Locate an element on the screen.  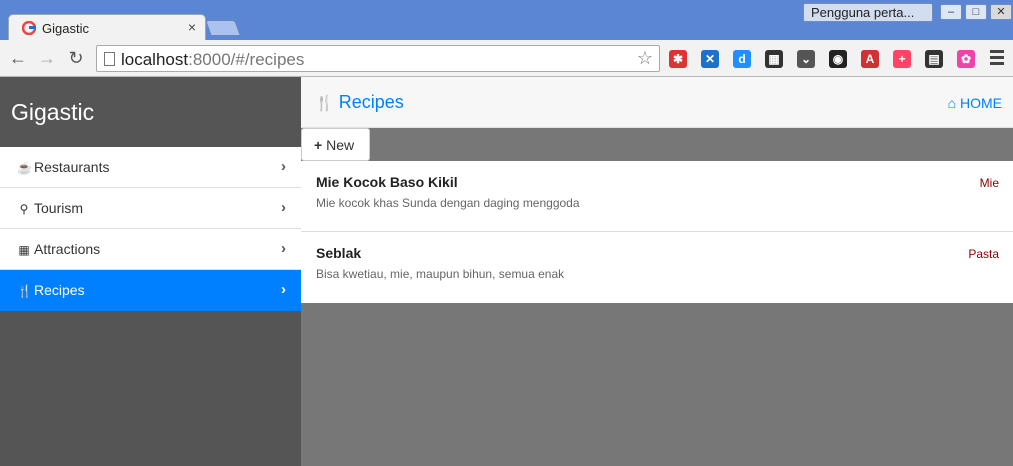
home-link: ⌂ HOME is located at coordinates (975, 103).